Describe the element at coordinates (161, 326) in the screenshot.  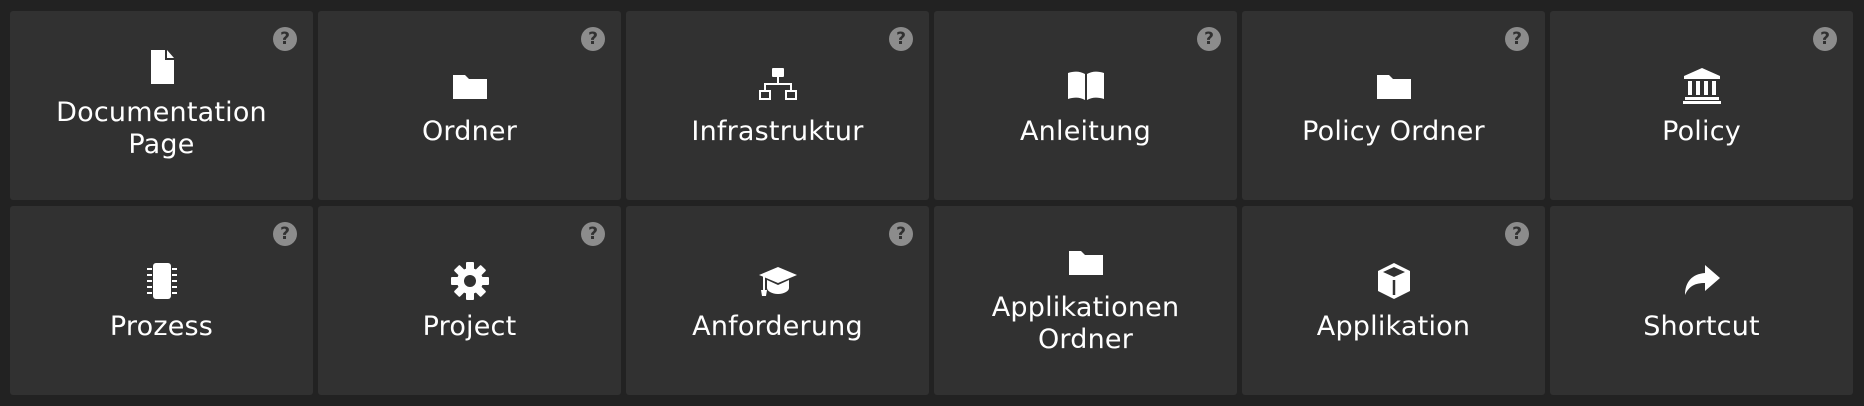
I see `tile-label: Prozess` at that location.